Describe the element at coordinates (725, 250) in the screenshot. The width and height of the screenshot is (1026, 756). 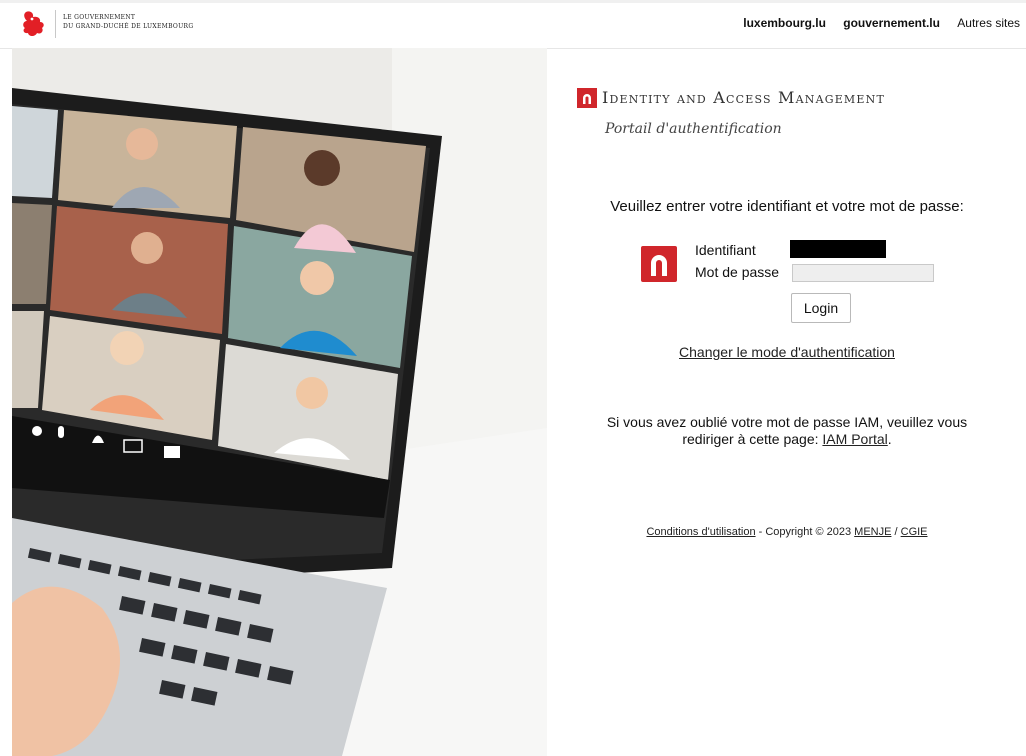
I see `username-label: Identifiant` at that location.